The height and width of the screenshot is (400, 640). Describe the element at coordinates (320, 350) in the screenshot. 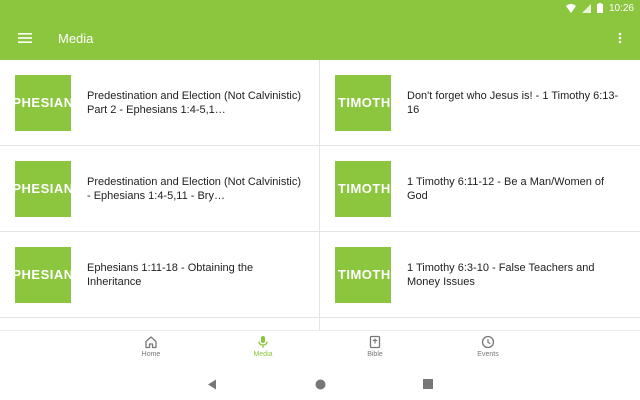

I see `bottom-navigation: Home Media Bible Events` at that location.